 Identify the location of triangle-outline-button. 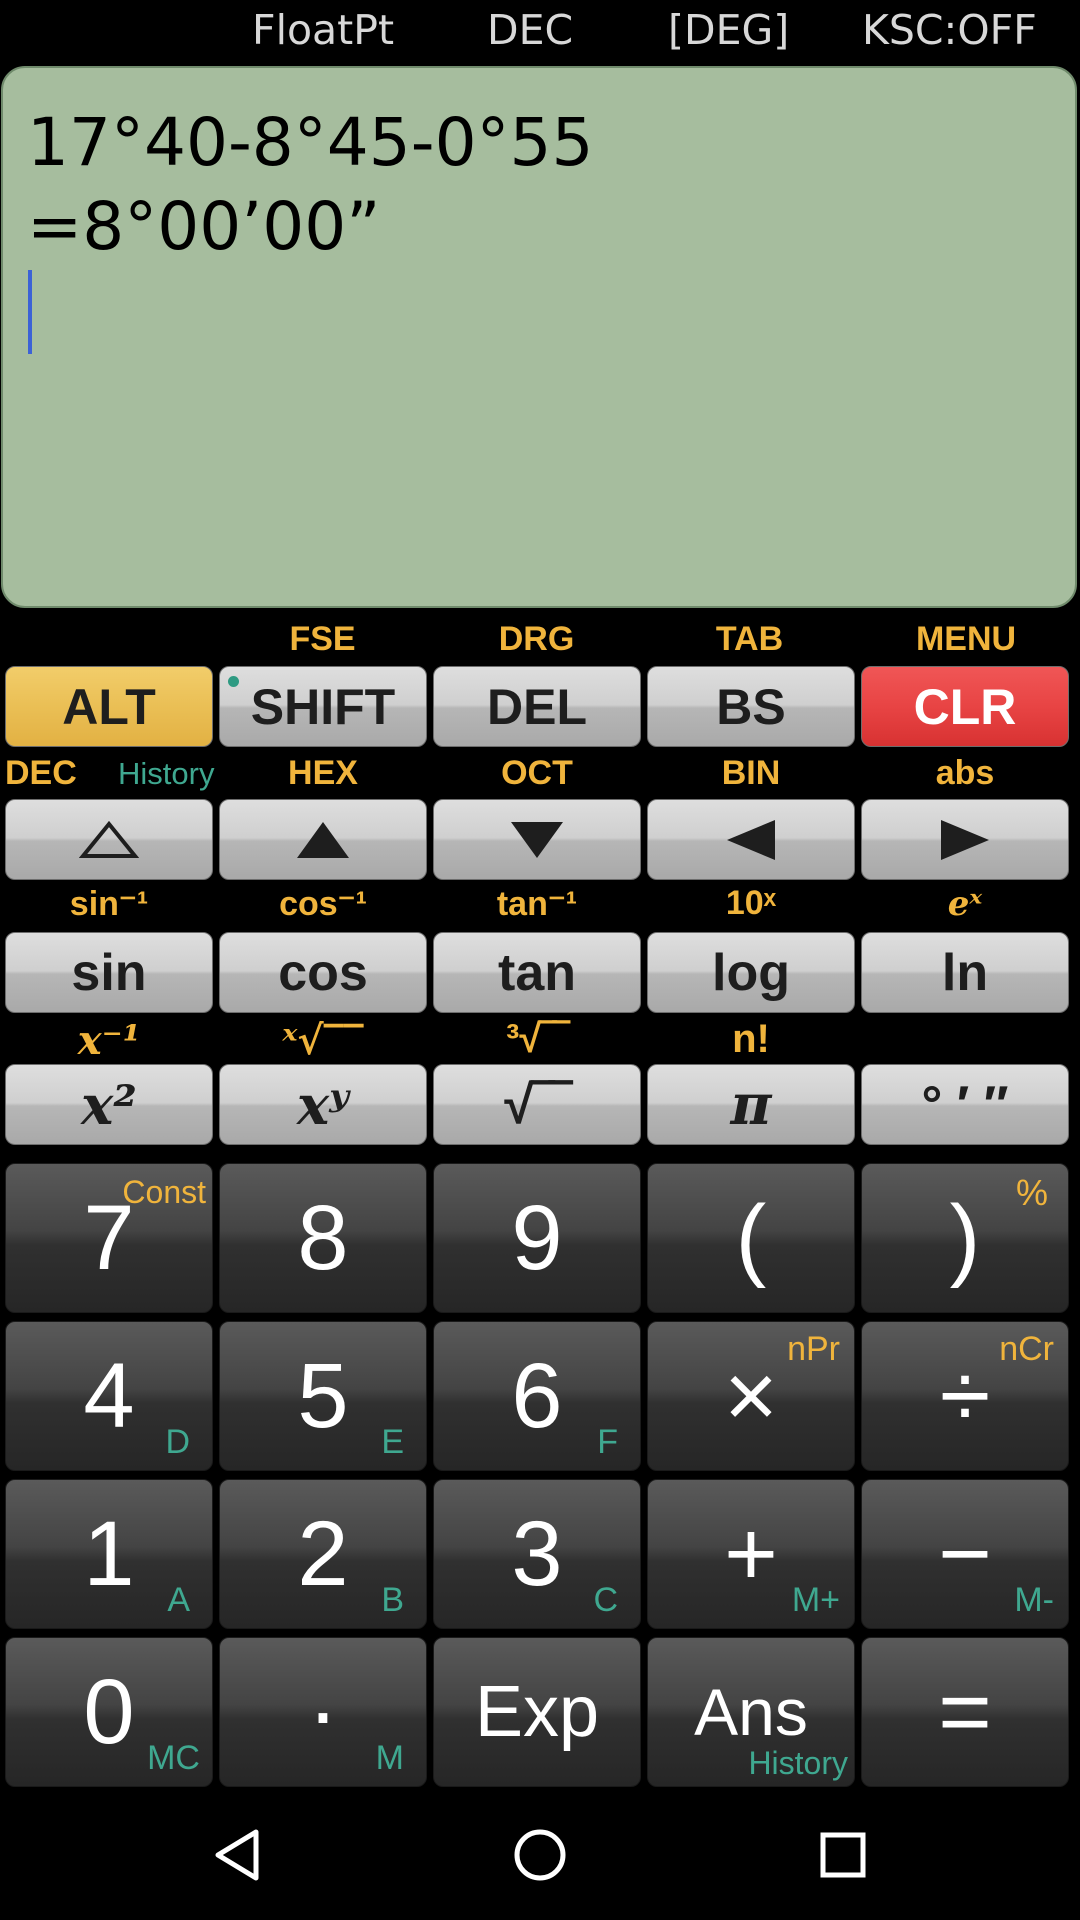
(109, 839).